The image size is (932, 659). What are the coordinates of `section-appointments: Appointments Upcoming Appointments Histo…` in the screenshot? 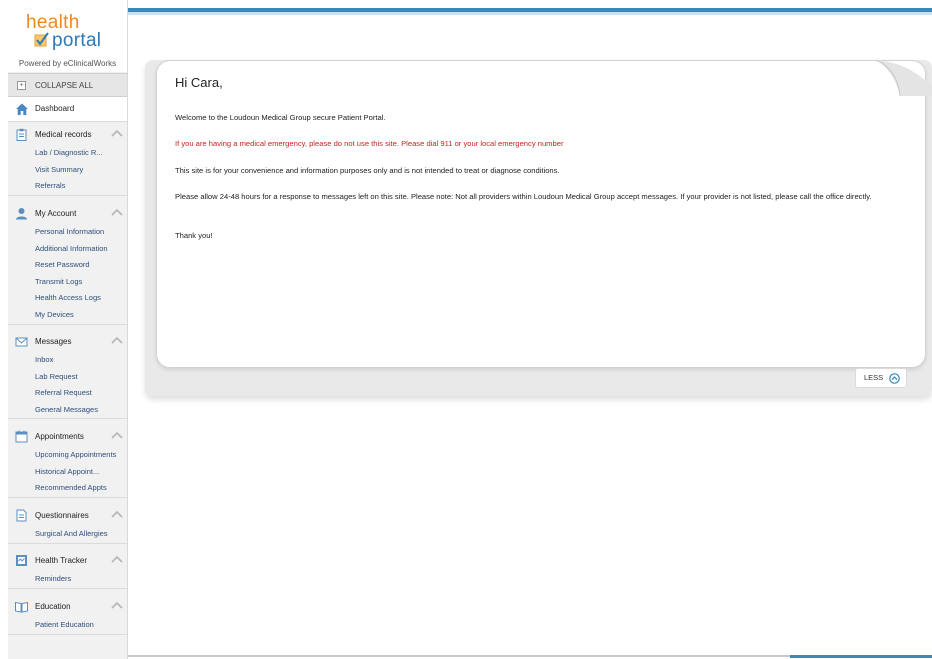 It's located at (67, 461).